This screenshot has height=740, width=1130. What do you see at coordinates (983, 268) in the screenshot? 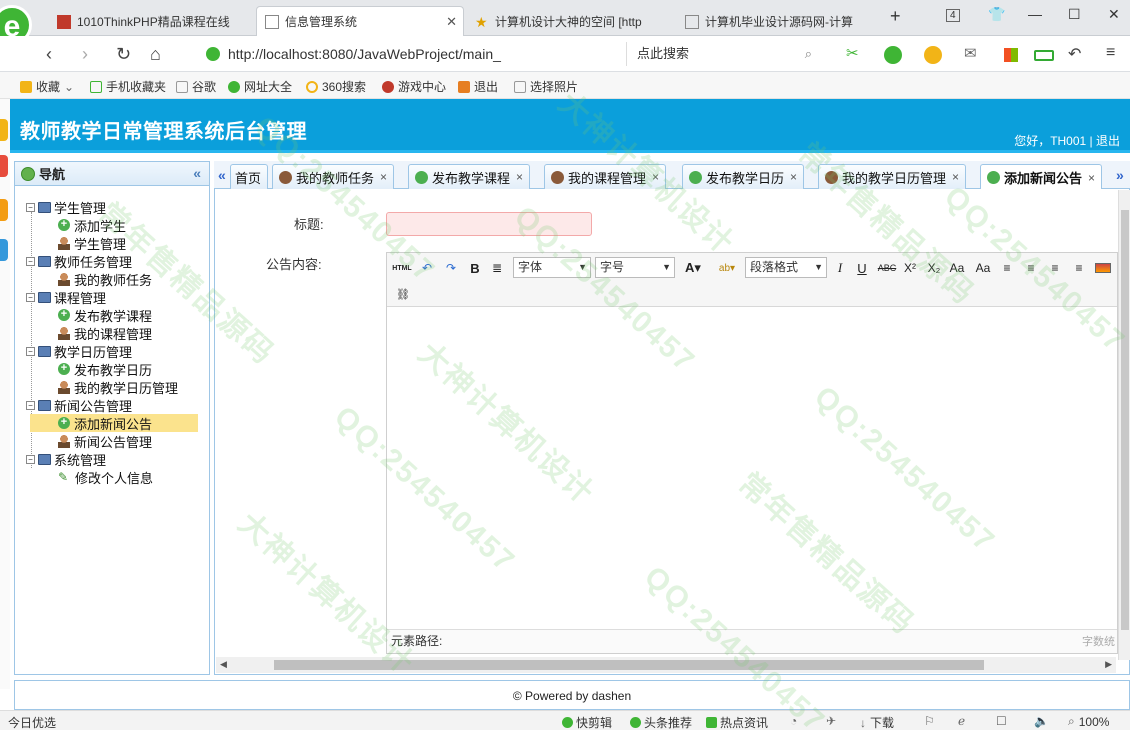
I see `font-size-down-icon: Aa` at bounding box center [983, 268].